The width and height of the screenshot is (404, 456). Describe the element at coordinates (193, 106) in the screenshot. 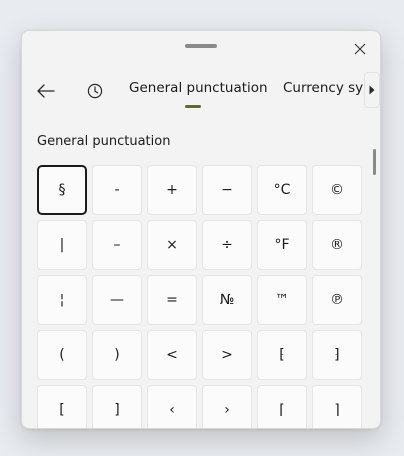

I see `selected-tab-indicator` at that location.